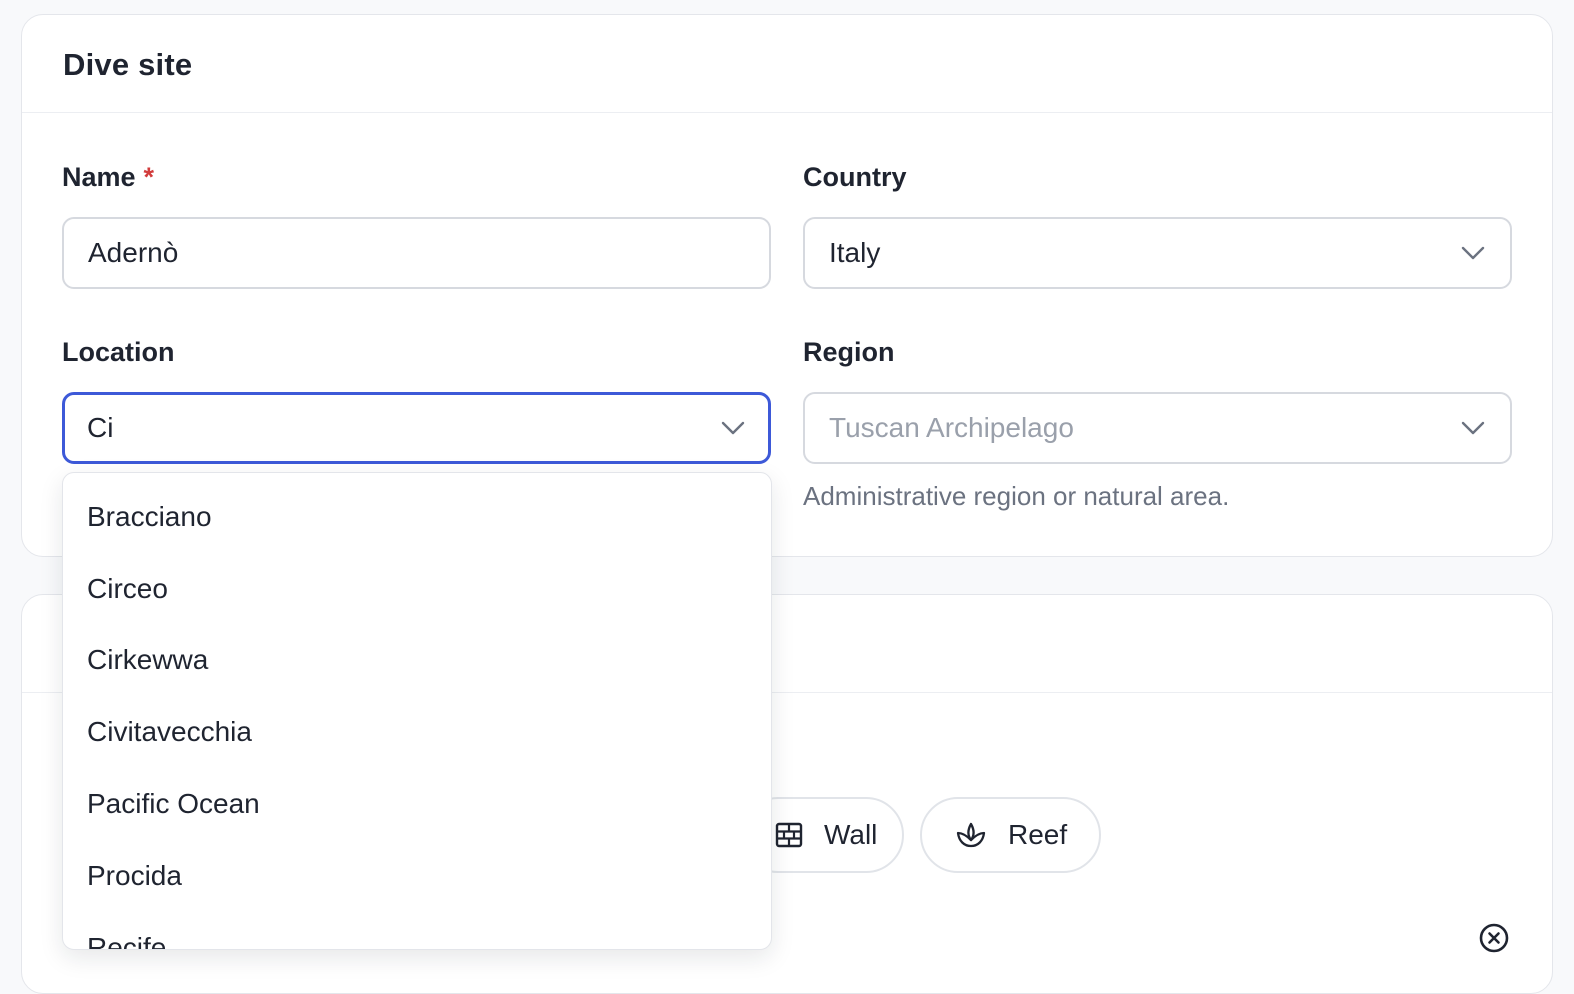 This screenshot has width=1574, height=994. I want to click on name-label-text: Name, so click(99, 177).